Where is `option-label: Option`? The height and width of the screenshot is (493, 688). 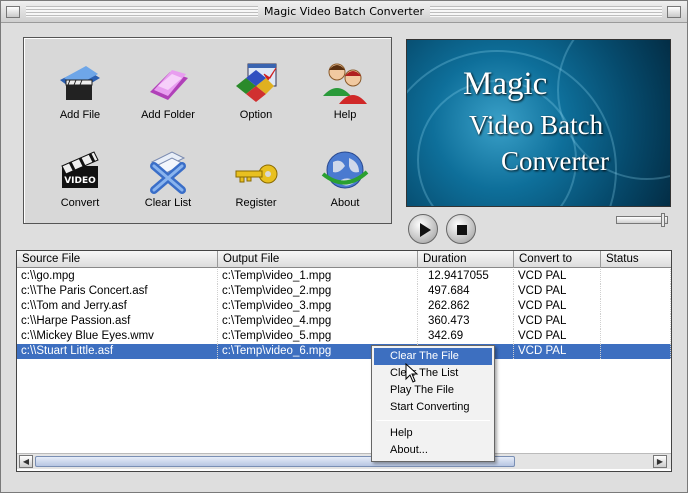
option-label: Option is located at coordinates (256, 115).